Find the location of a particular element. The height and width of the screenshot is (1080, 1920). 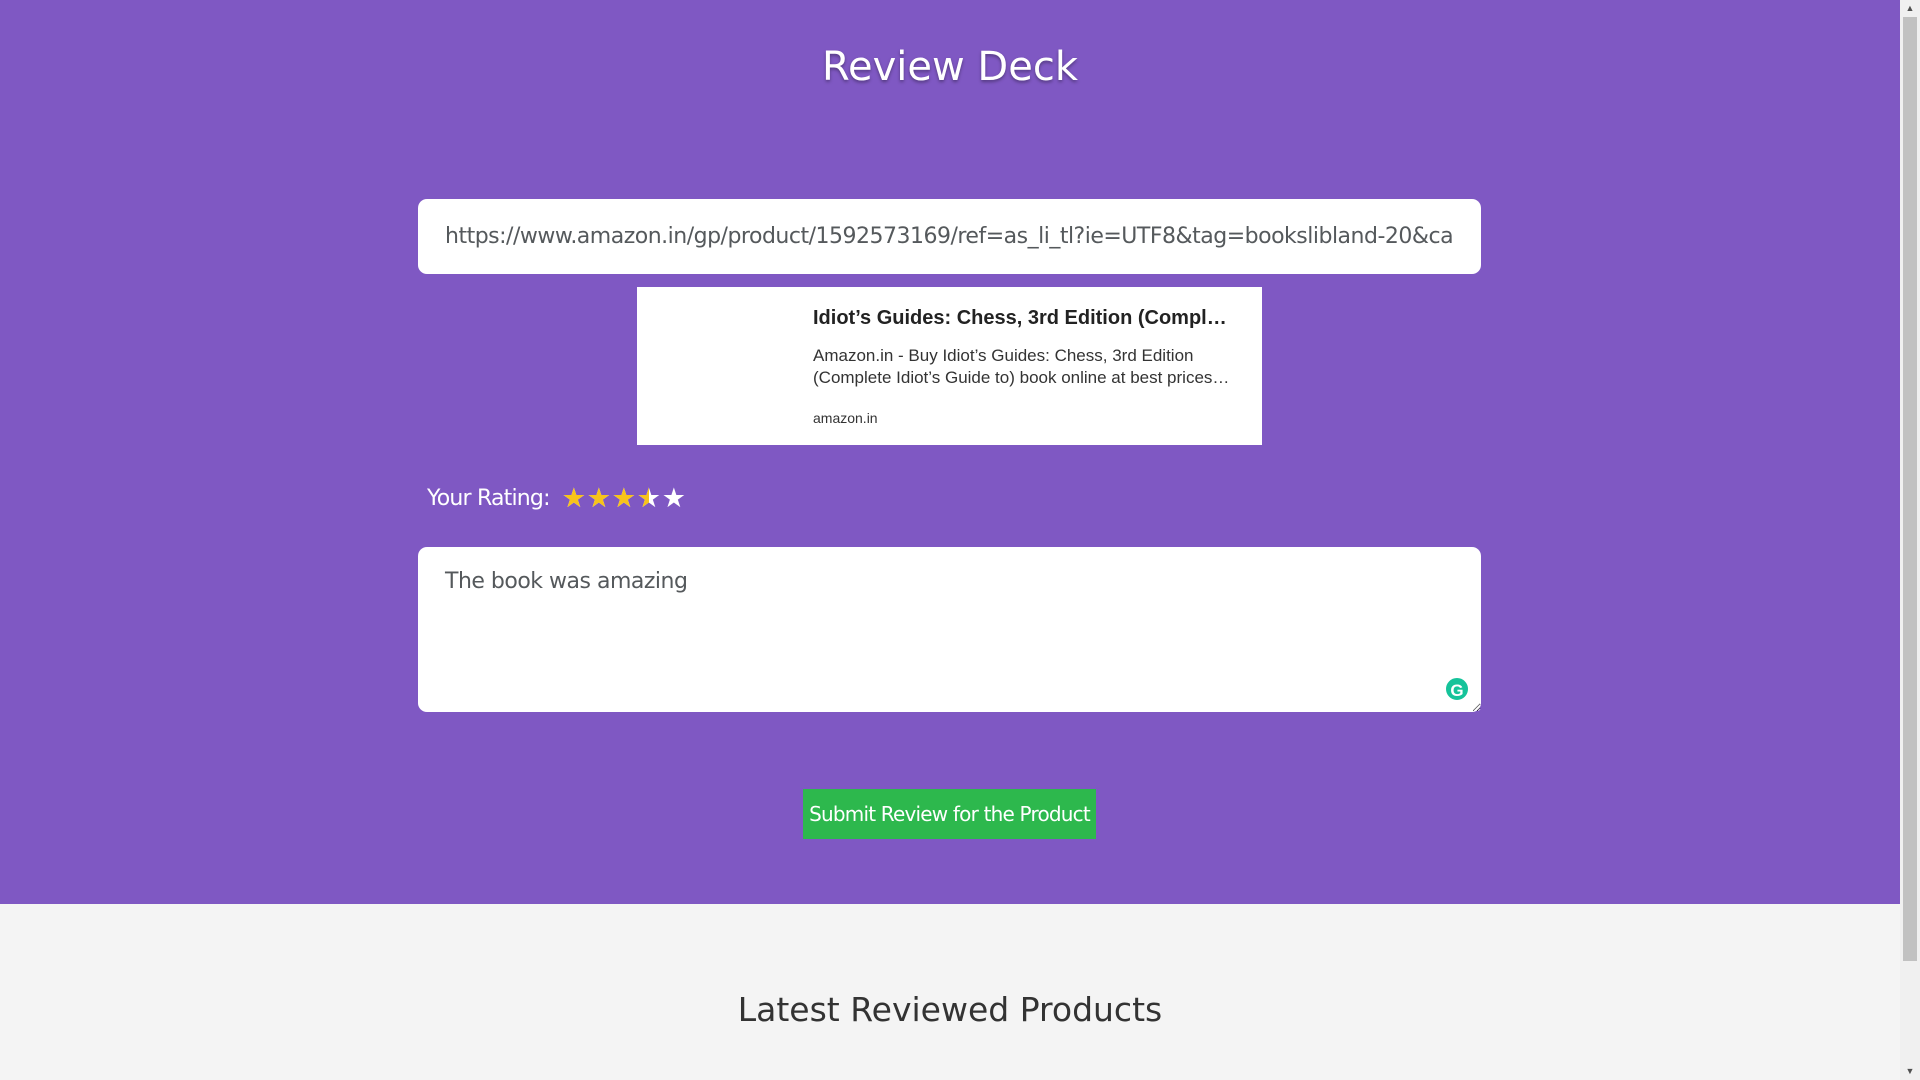

preview-domain: amazon.in is located at coordinates (845, 418).